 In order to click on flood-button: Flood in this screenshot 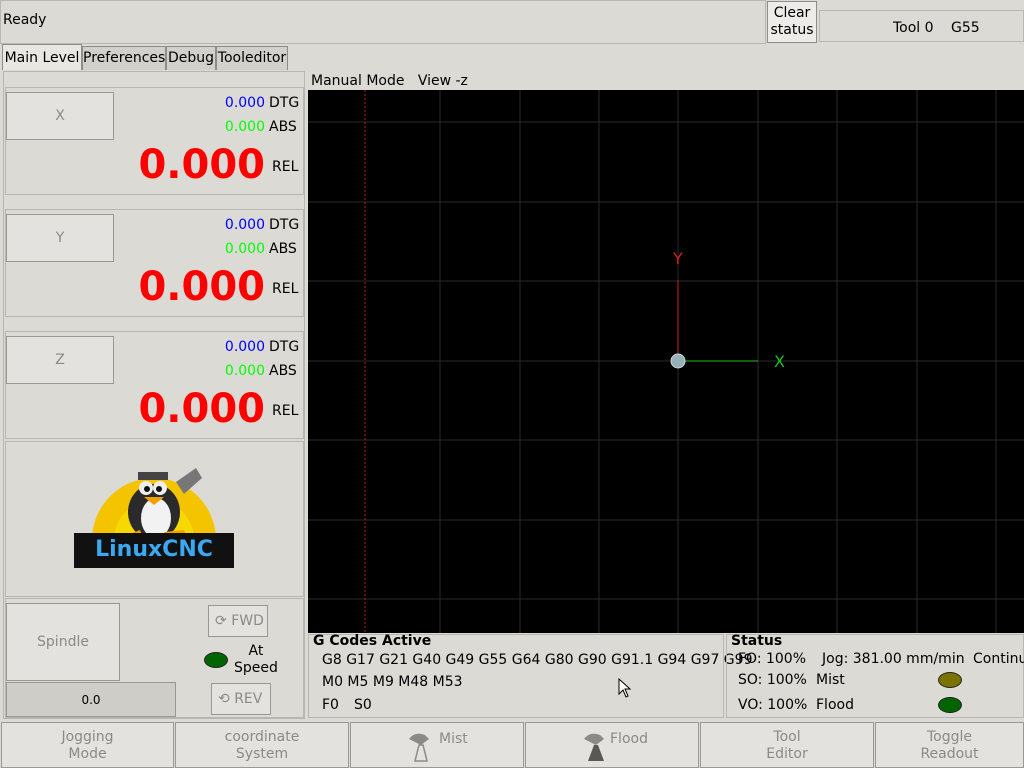, I will do `click(612, 745)`.